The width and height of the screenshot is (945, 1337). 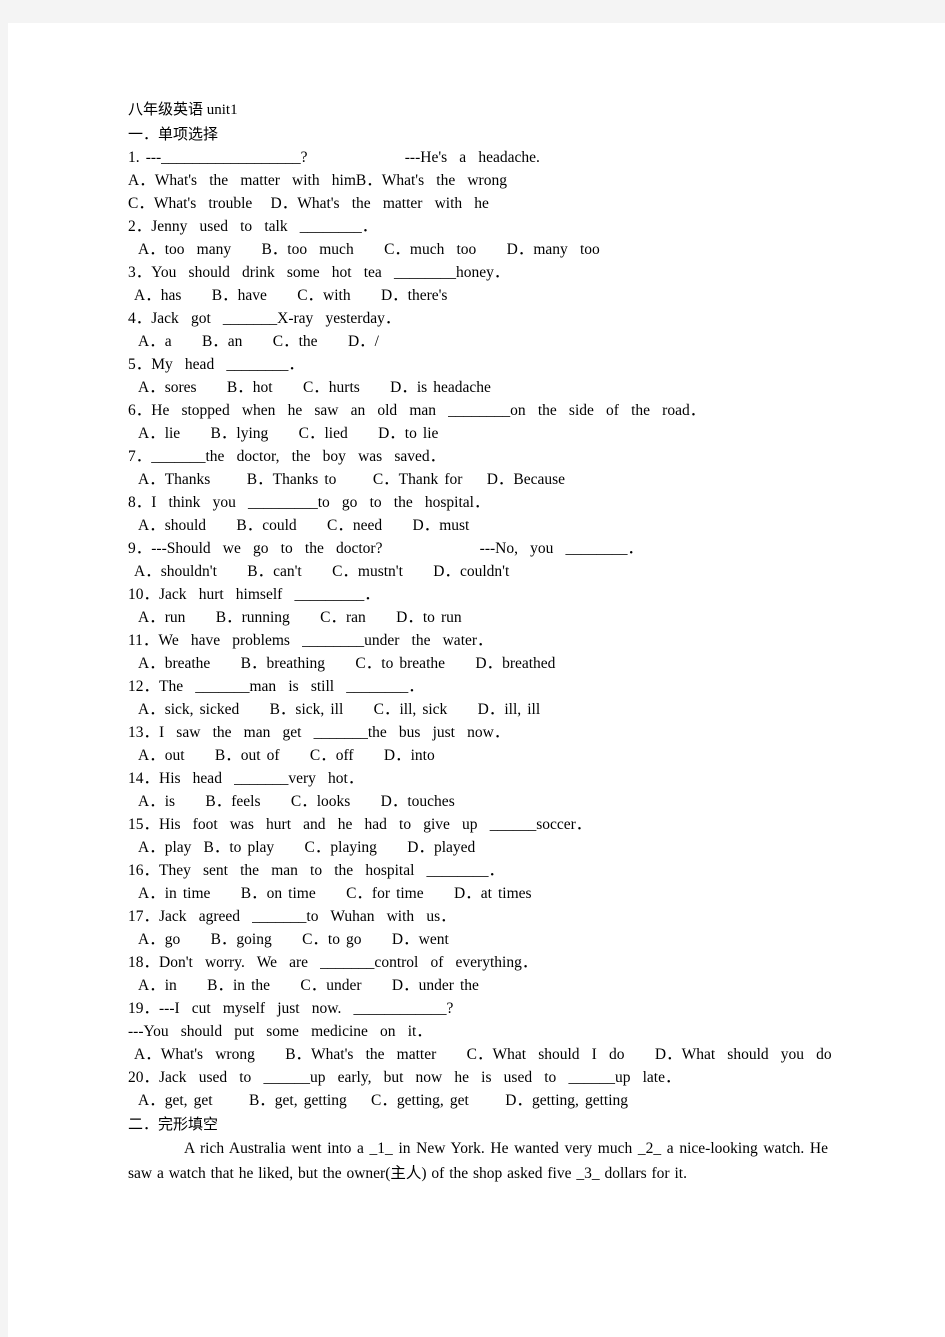 I want to click on question-stem-4: 4．Jack got _______X-ray yesterday．, so click(x=264, y=318).